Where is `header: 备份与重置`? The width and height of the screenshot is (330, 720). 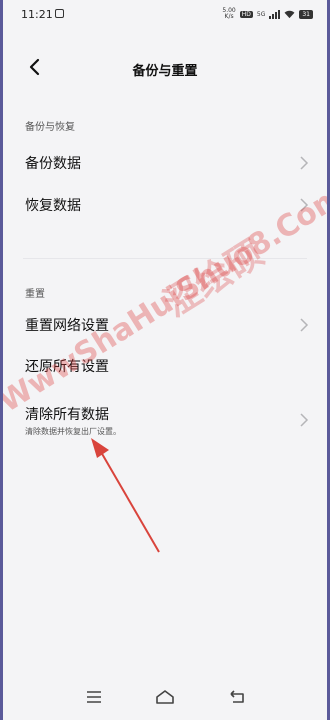
header: 备份与重置 is located at coordinates (165, 68).